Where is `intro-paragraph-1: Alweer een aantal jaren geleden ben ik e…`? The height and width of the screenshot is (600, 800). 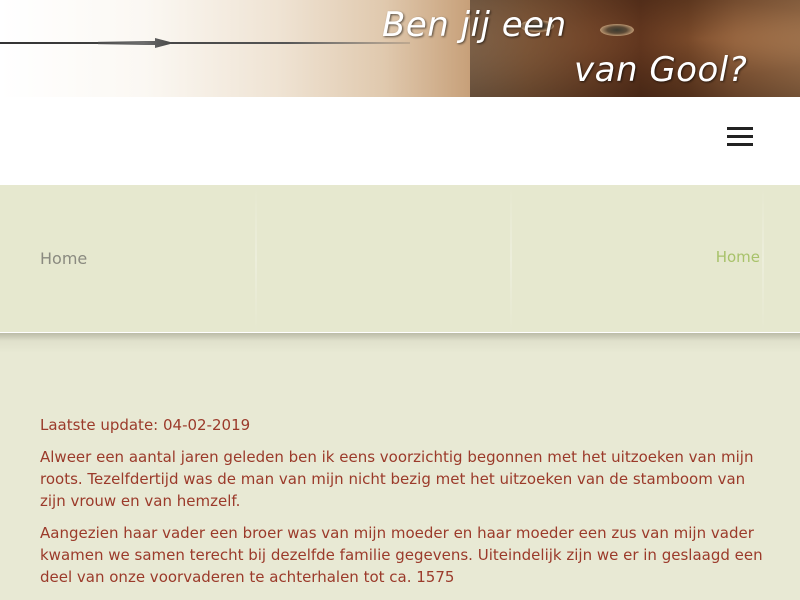
intro-paragraph-1: Alweer een aantal jaren geleden ben ik e… is located at coordinates (397, 479).